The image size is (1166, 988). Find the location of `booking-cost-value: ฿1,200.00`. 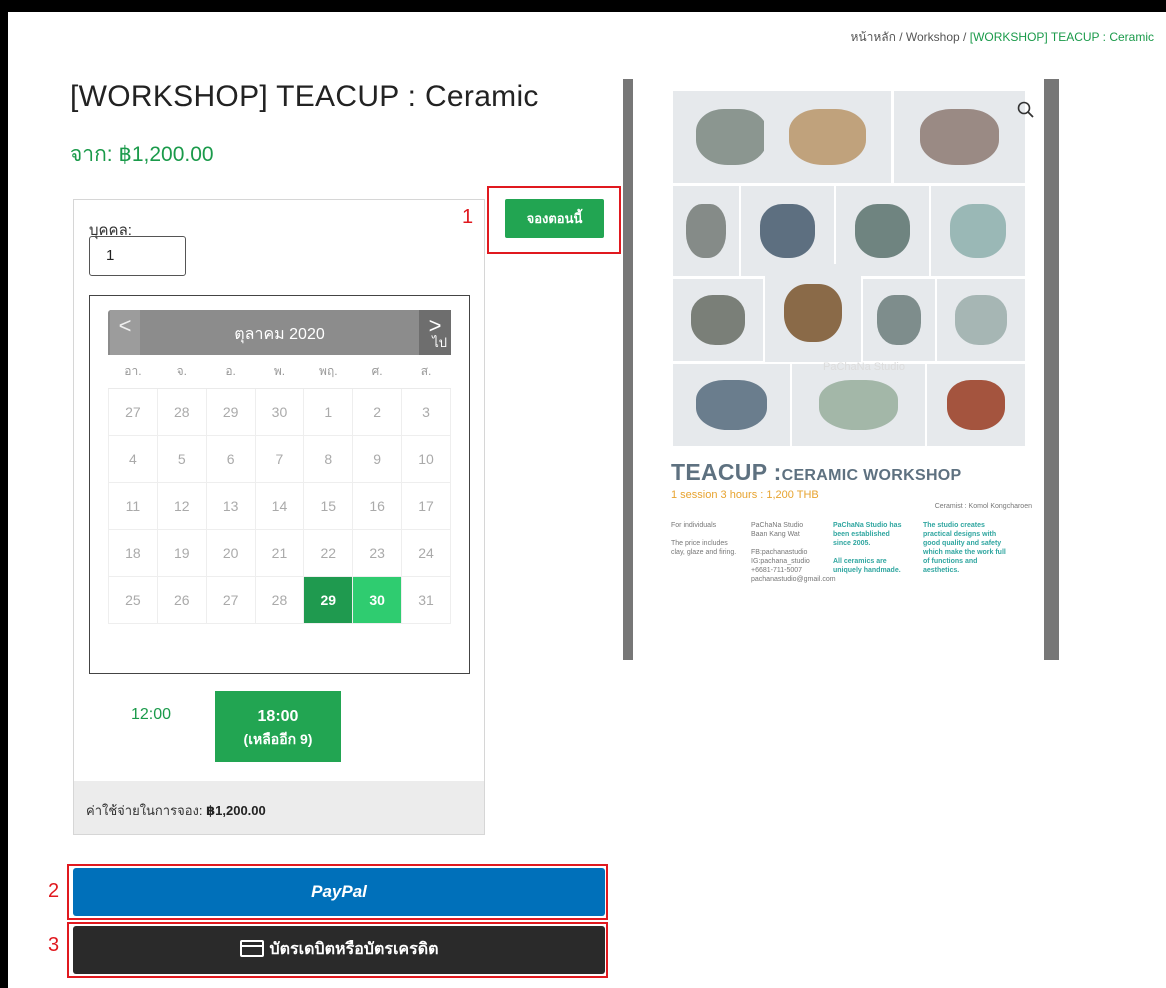

booking-cost-value: ฿1,200.00 is located at coordinates (236, 810).